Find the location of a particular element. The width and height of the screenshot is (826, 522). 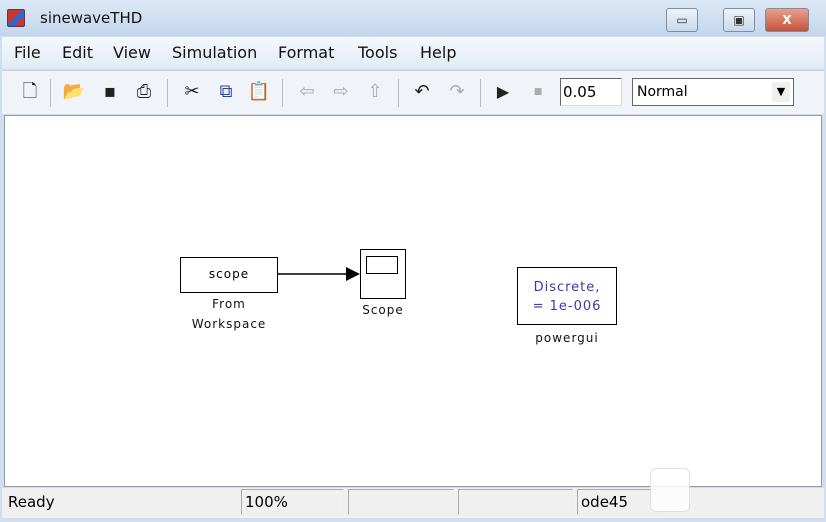

status-bar: Ready 100% ode45 is located at coordinates (413, 493).